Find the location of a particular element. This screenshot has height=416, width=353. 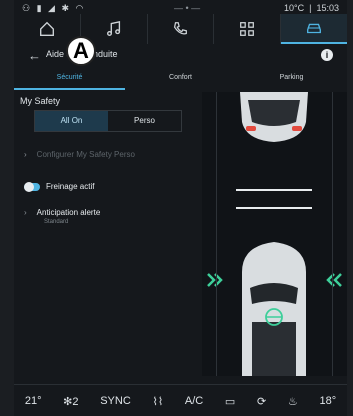

temp-right: 18° is located at coordinates (327, 401).